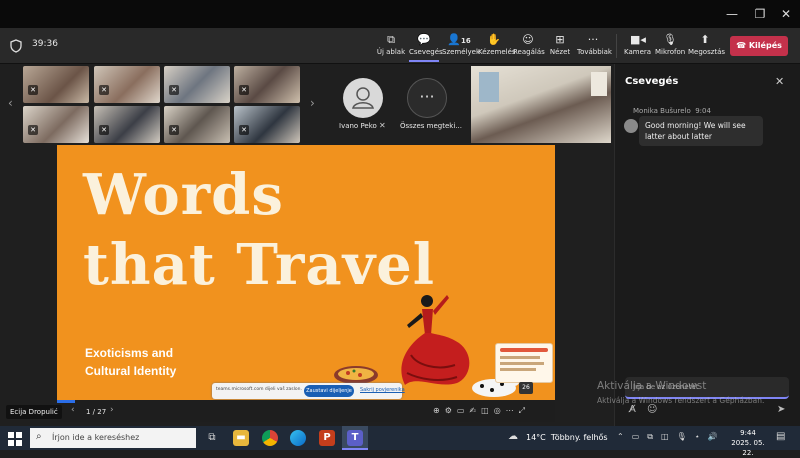 This screenshot has height=458, width=800. What do you see at coordinates (786, 14) in the screenshot?
I see `close-icon: ✕` at bounding box center [786, 14].